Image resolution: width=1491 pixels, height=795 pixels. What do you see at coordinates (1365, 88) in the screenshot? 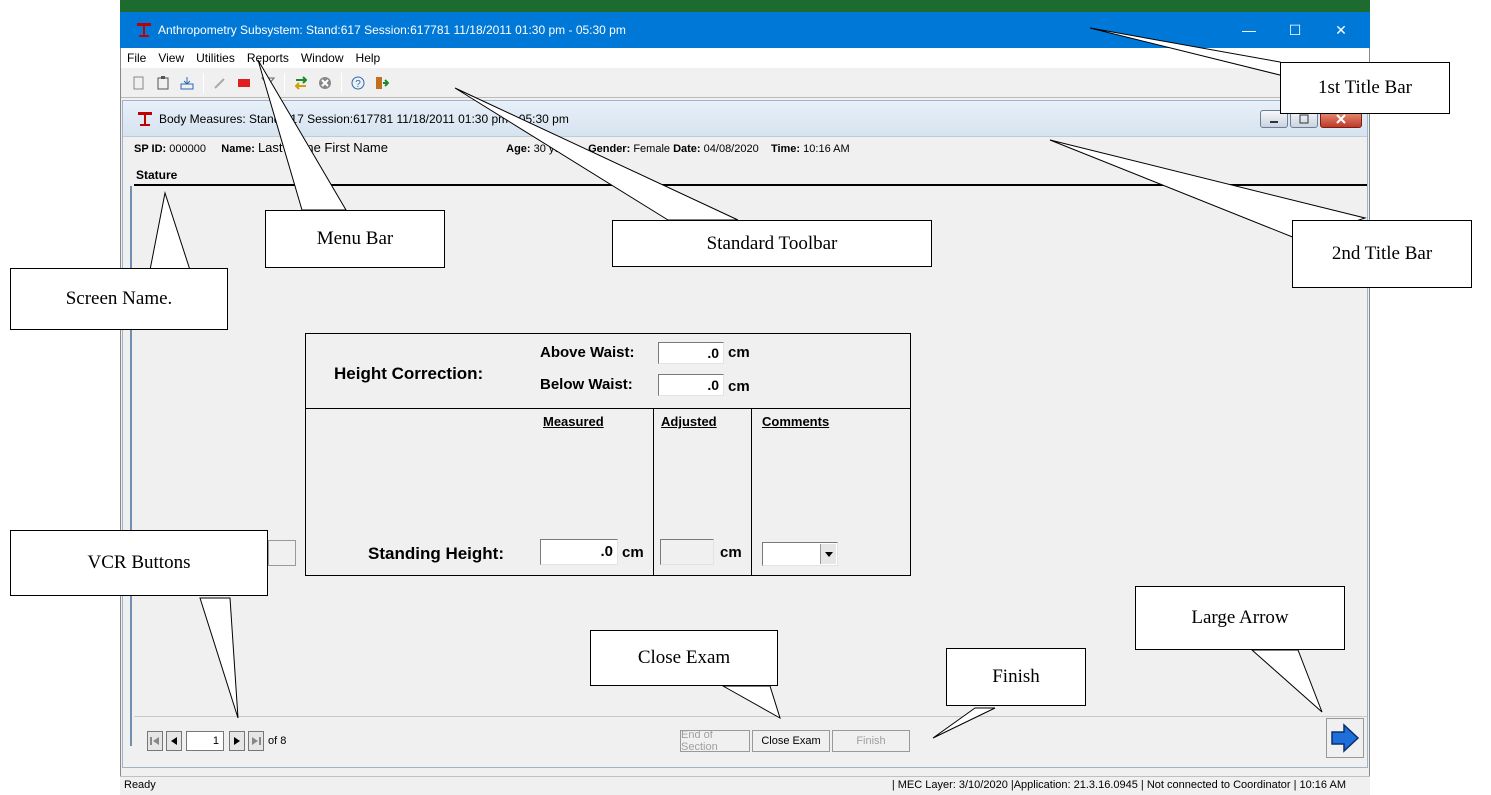
I see `callout-first-title-bar: 1st Title Bar` at bounding box center [1365, 88].